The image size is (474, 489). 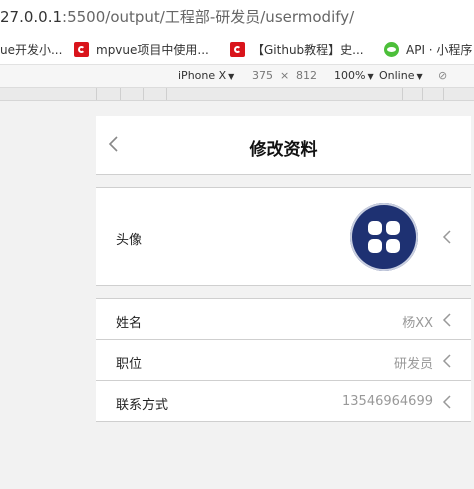 What do you see at coordinates (129, 240) in the screenshot?
I see `avatar-label: 头像` at bounding box center [129, 240].